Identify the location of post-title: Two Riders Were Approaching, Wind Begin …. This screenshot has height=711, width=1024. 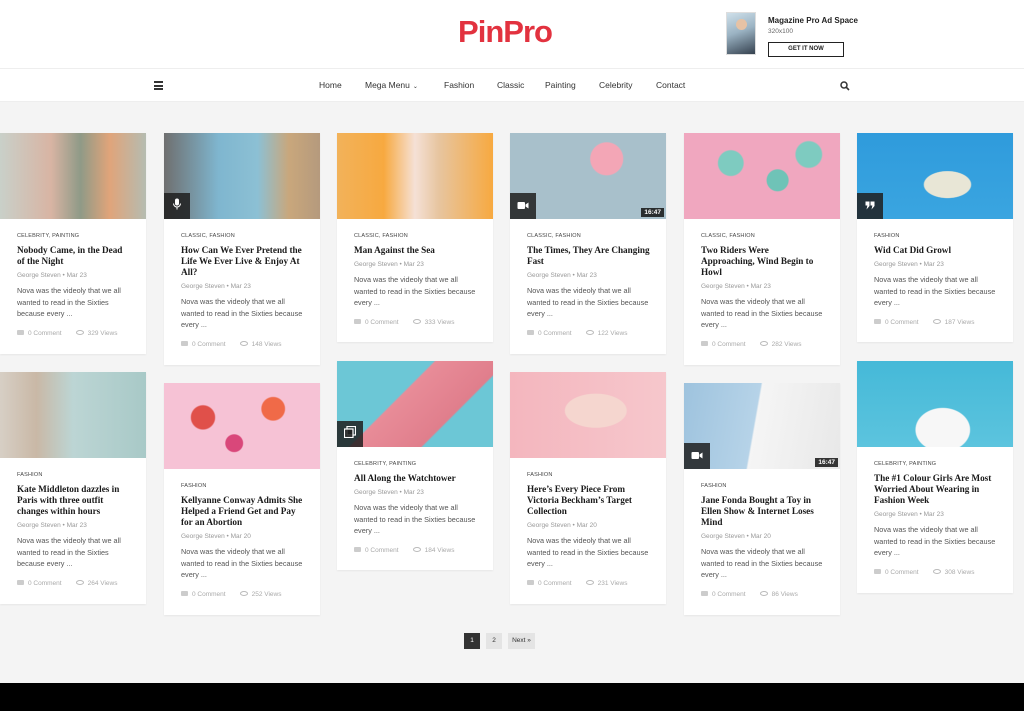
(762, 261).